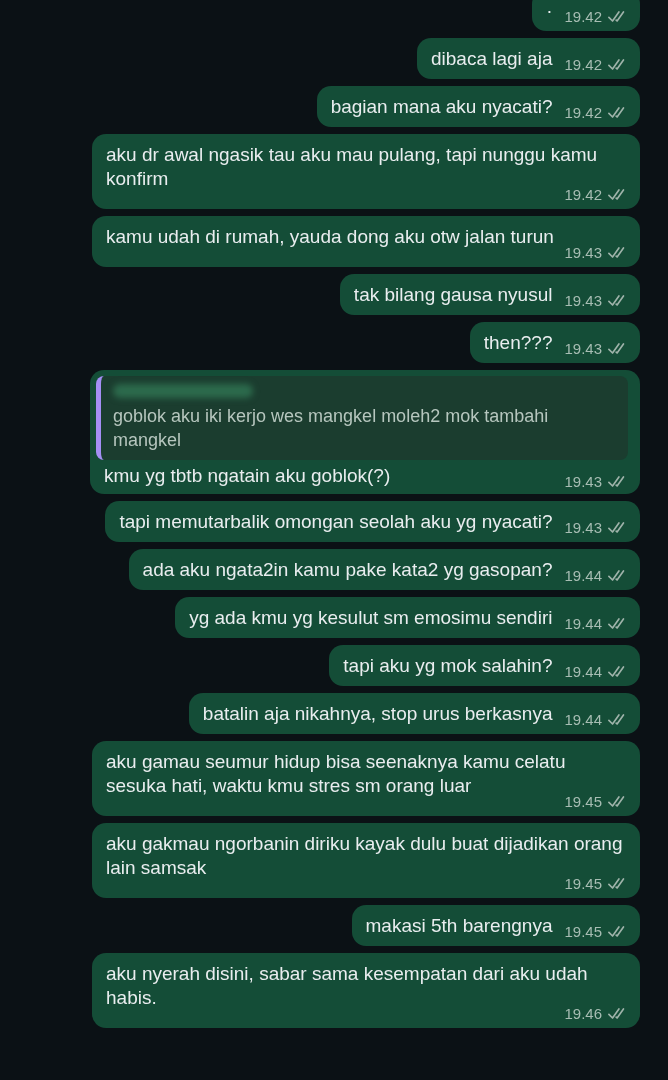  I want to click on message-text: dibaca lagi aja, so click(491, 59).